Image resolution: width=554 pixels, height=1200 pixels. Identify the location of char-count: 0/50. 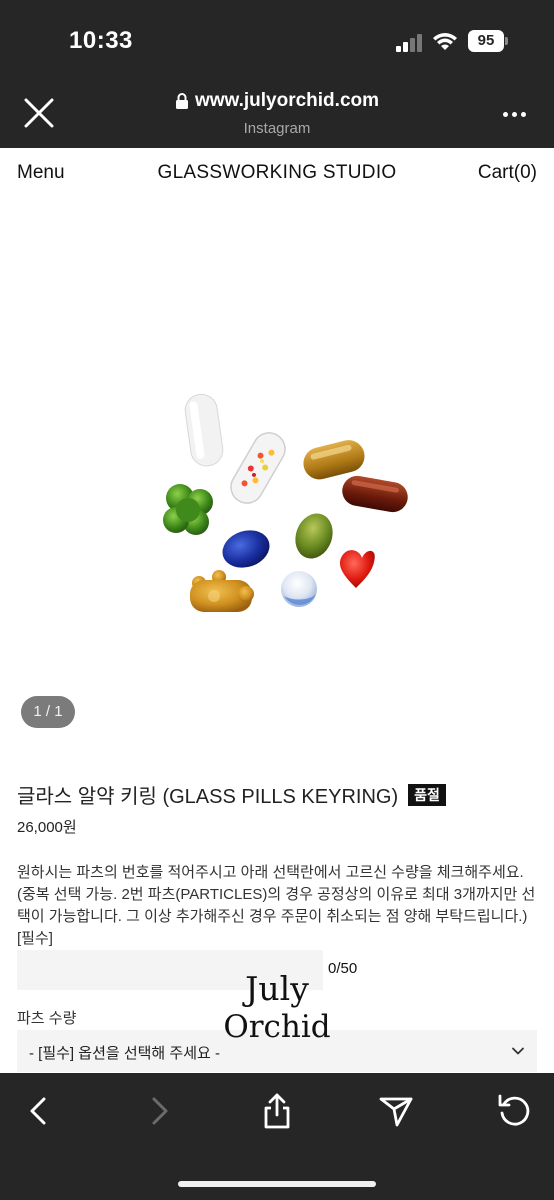
(343, 968).